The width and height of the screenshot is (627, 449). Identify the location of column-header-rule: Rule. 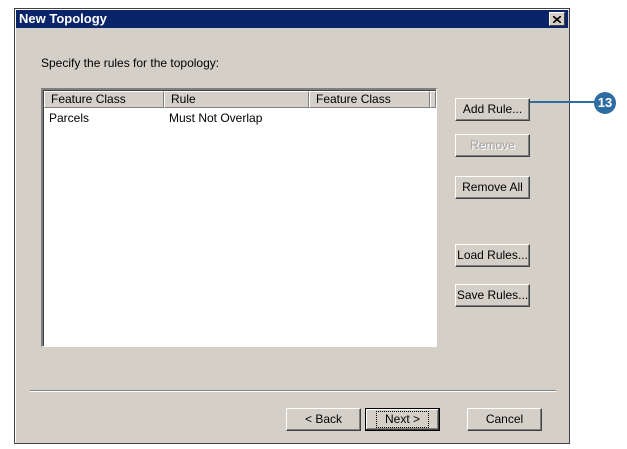
(236, 99).